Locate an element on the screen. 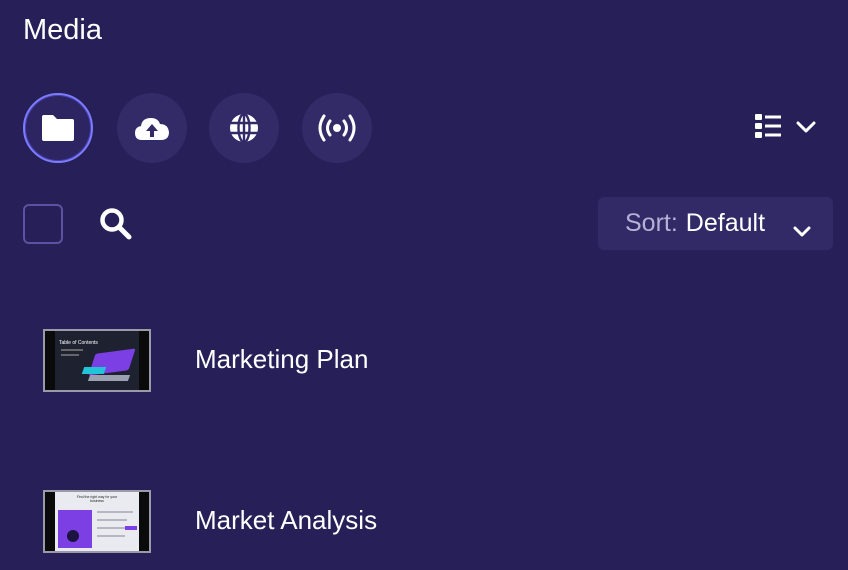  sort-dropdown: Sort: Default is located at coordinates (715, 223).